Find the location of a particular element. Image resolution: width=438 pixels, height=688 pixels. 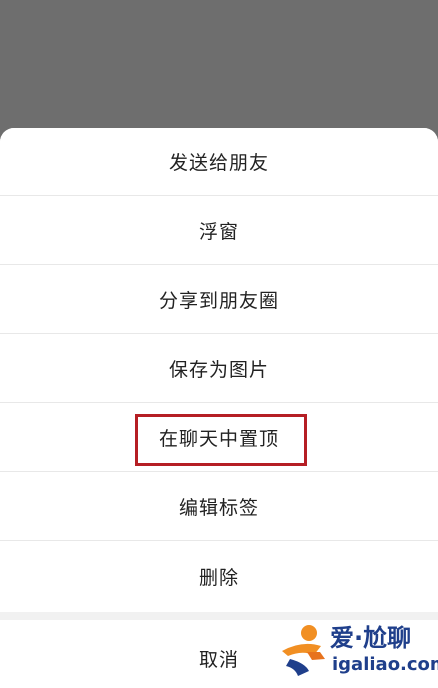

save-as-image-button: 保存为图片 is located at coordinates (219, 369).